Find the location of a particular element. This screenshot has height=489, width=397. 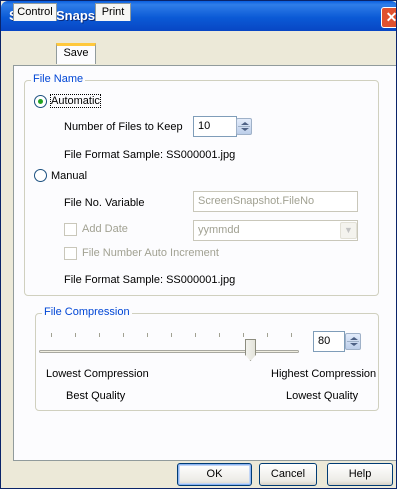

compression-slider-track is located at coordinates (169, 351).